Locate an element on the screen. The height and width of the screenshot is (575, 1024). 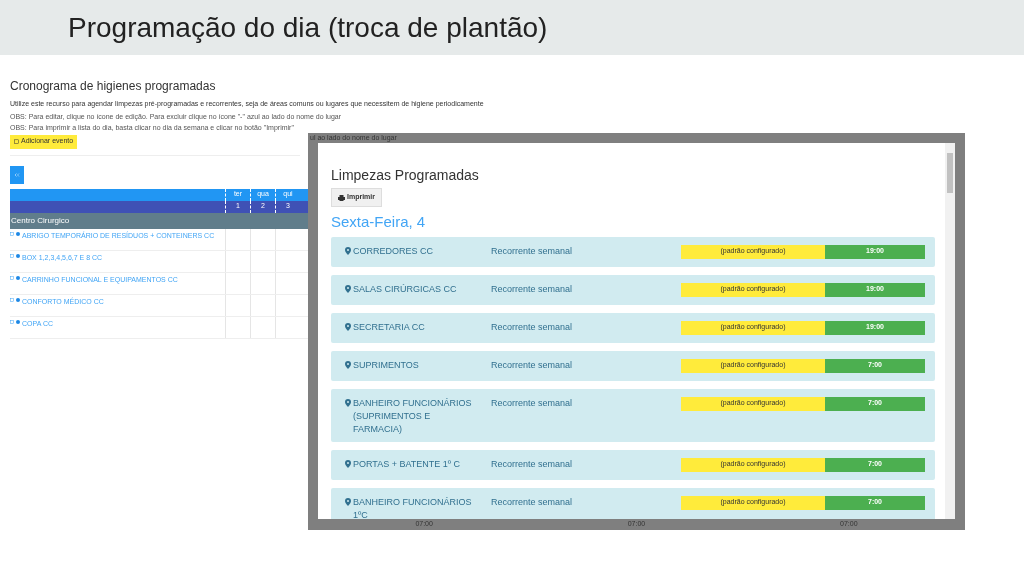
calendar-icon is located at coordinates (16, 141).